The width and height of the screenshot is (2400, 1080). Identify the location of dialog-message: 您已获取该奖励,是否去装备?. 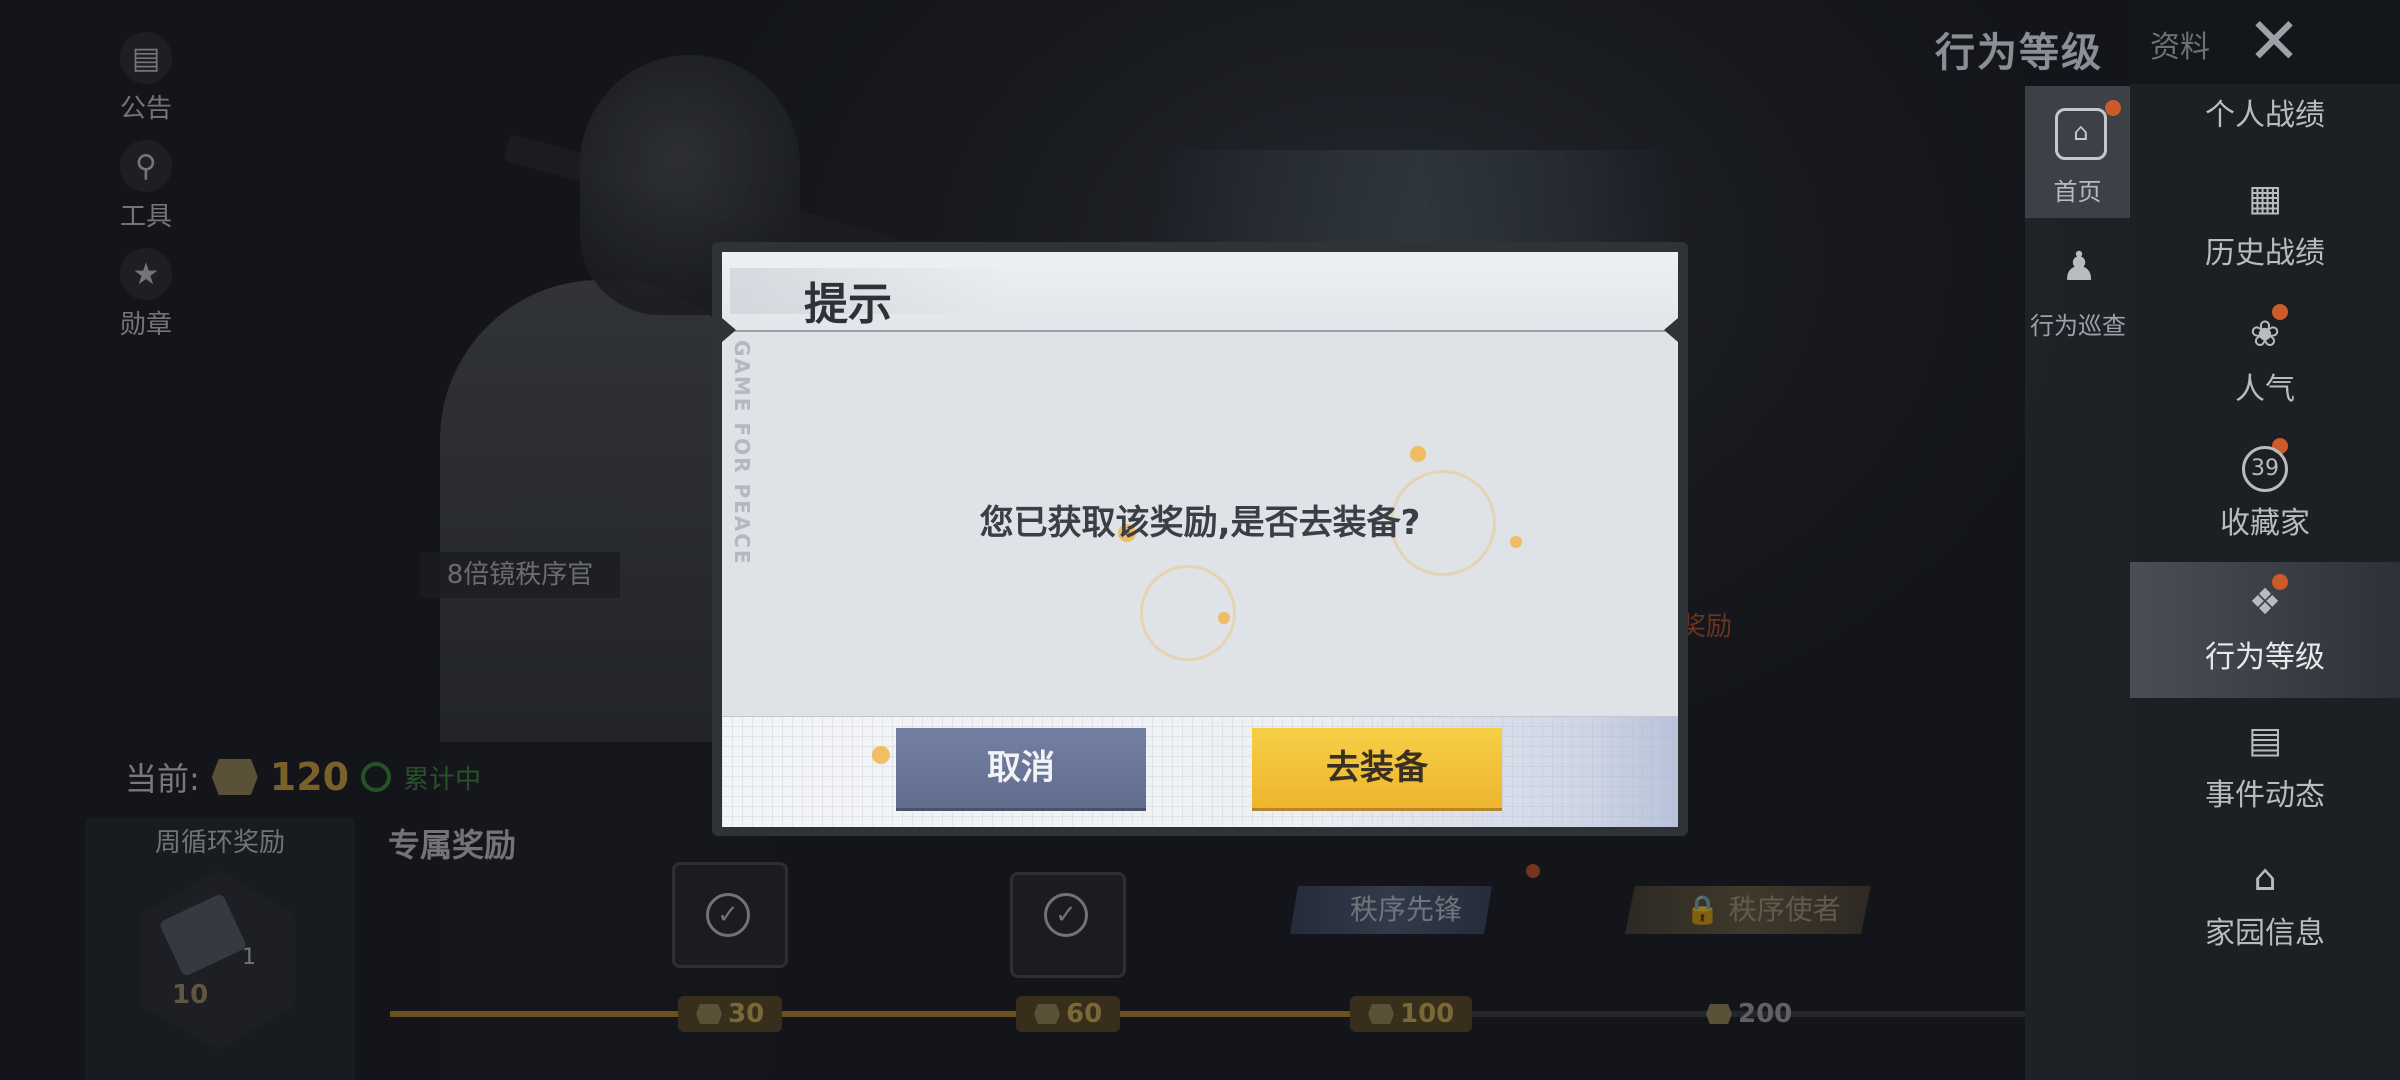
(1200, 523).